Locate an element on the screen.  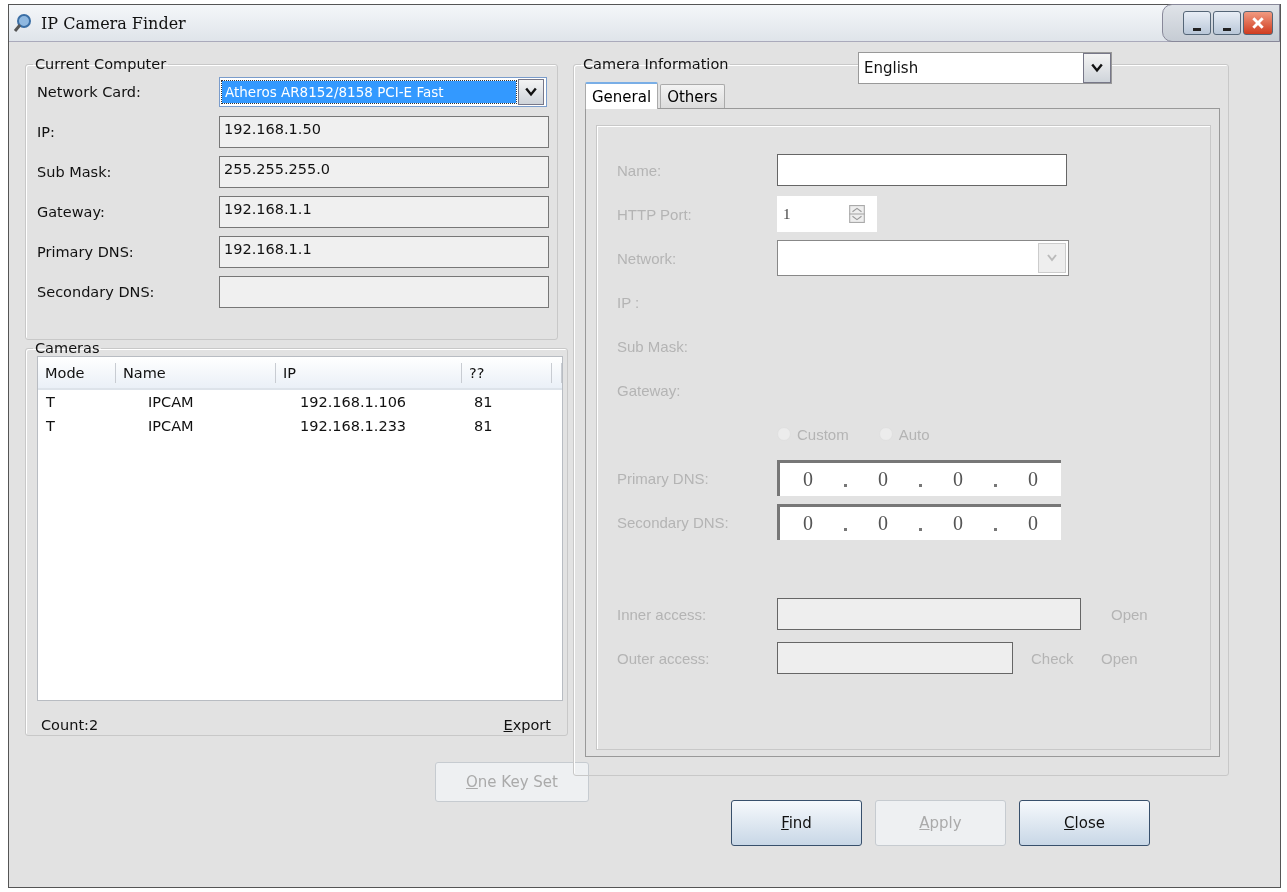
close-icon is located at coordinates (1258, 23).